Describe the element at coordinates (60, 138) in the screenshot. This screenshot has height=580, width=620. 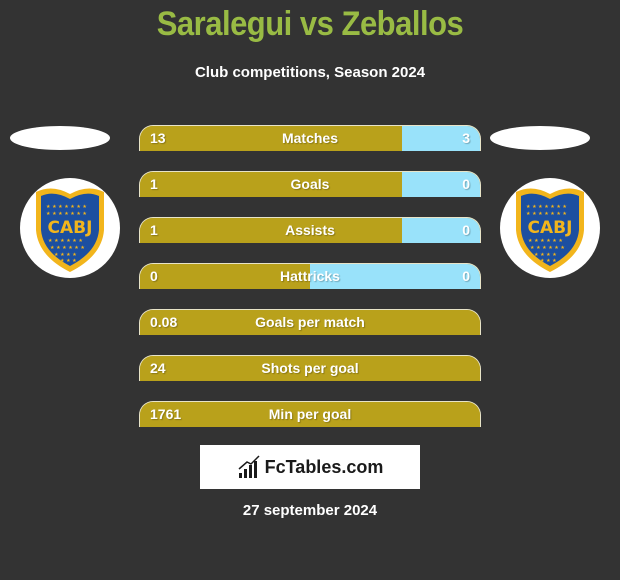
I see `left-player-placeholder` at that location.